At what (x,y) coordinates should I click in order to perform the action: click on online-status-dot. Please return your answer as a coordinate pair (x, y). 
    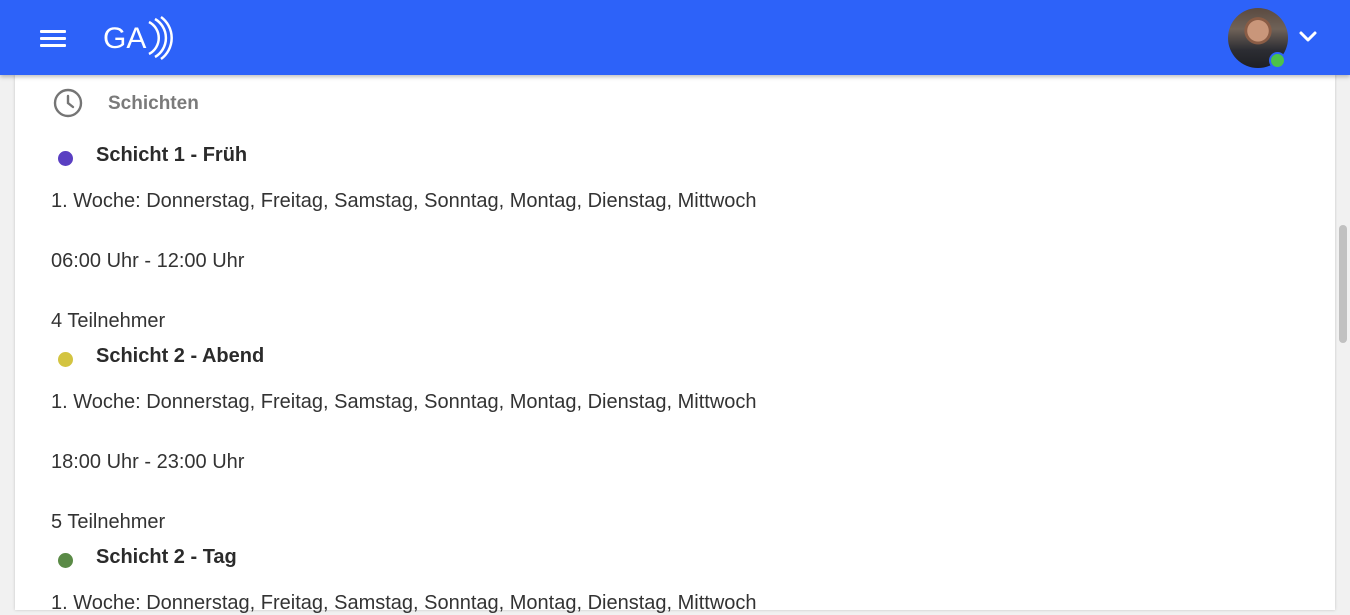
    Looking at the image, I should click on (1277, 60).